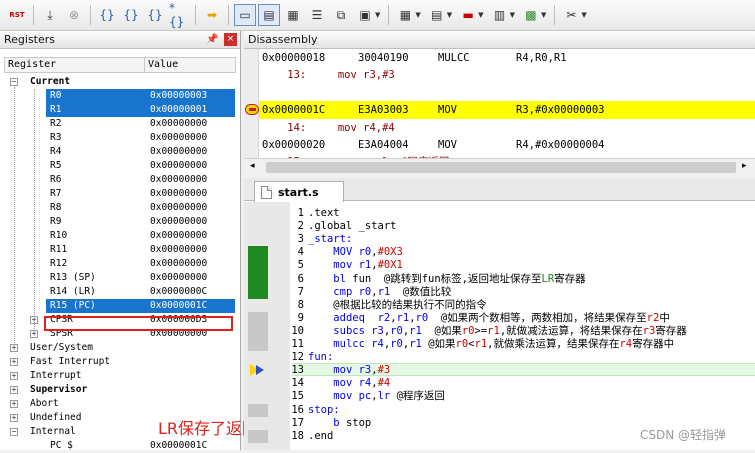 This screenshot has height=453, width=755. What do you see at coordinates (499, 279) in the screenshot?
I see `code-line: 6 bl fun @跳转到fun标签,返回地址保存至LR寄存器` at bounding box center [499, 279].